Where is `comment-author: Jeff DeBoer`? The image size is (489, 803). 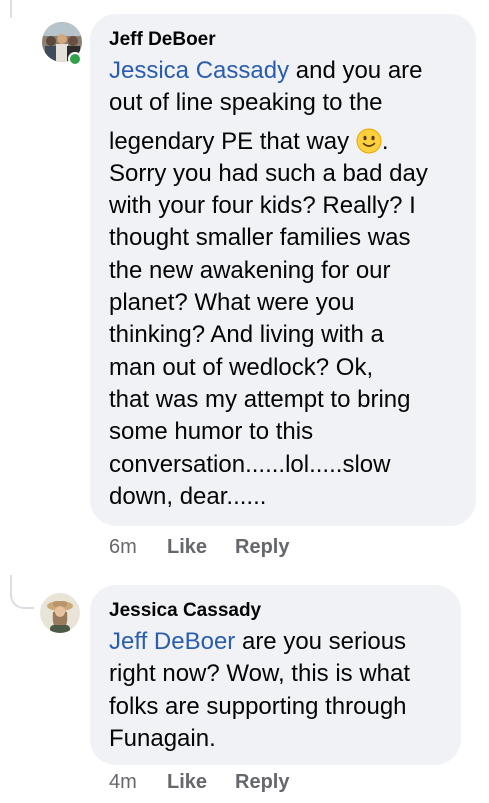 comment-author: Jeff DeBoer is located at coordinates (286, 40).